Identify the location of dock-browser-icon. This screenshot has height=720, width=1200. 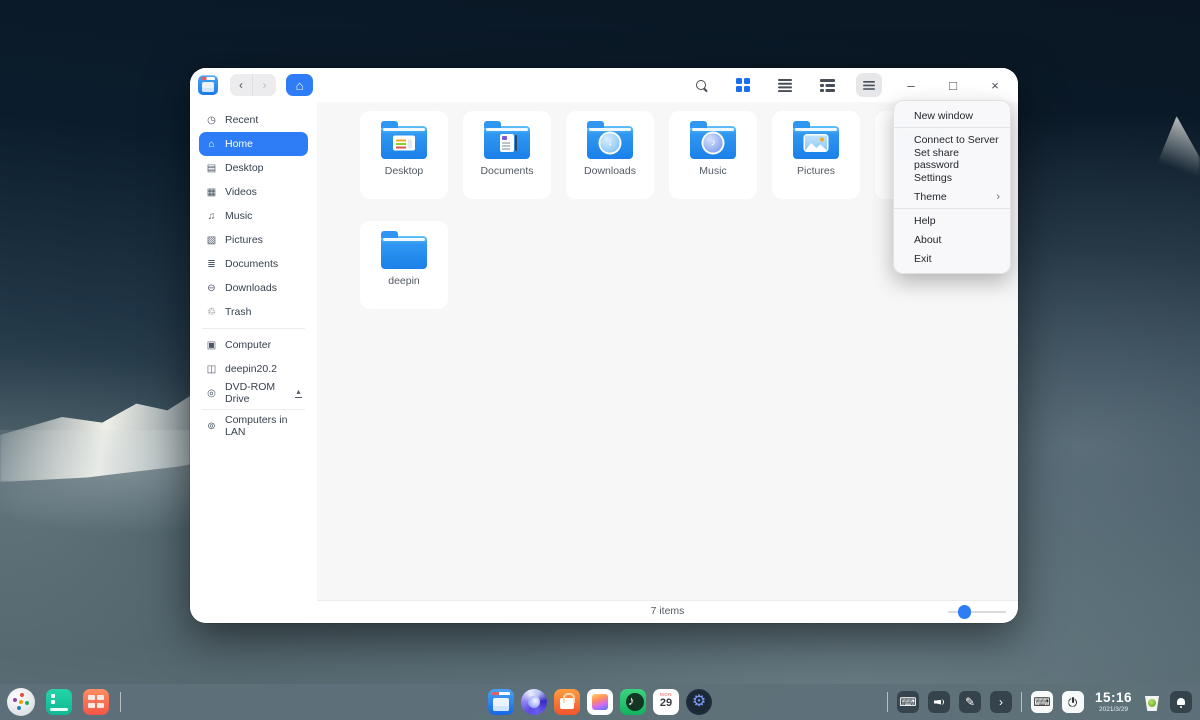
(534, 702).